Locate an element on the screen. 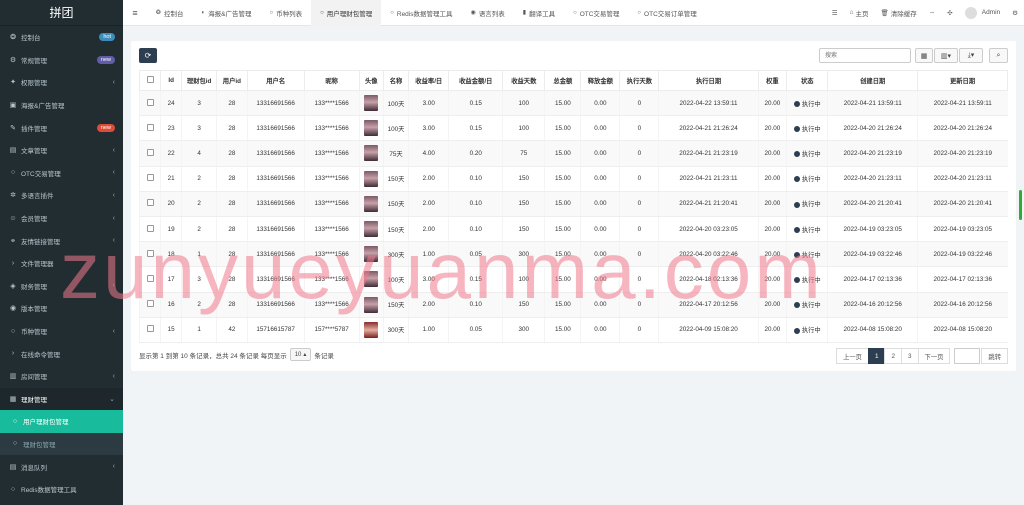  tab: ○ OTC交易订单管理 is located at coordinates (666, 13).